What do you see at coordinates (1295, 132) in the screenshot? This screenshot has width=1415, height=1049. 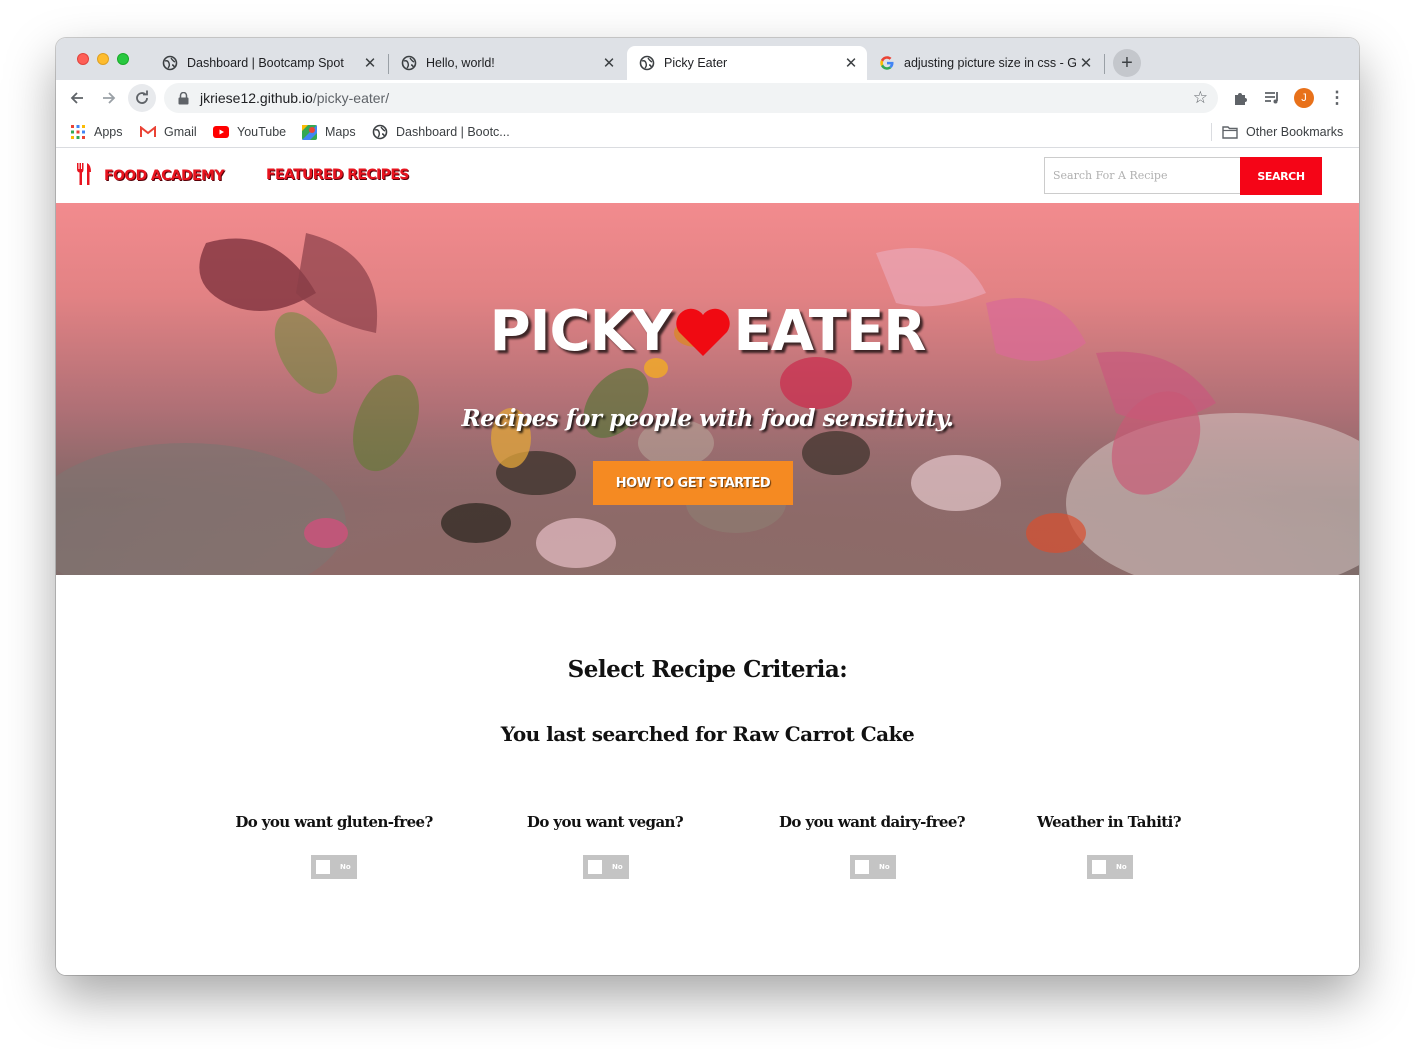 I see `bookmark-label: Other Bookmarks` at bounding box center [1295, 132].